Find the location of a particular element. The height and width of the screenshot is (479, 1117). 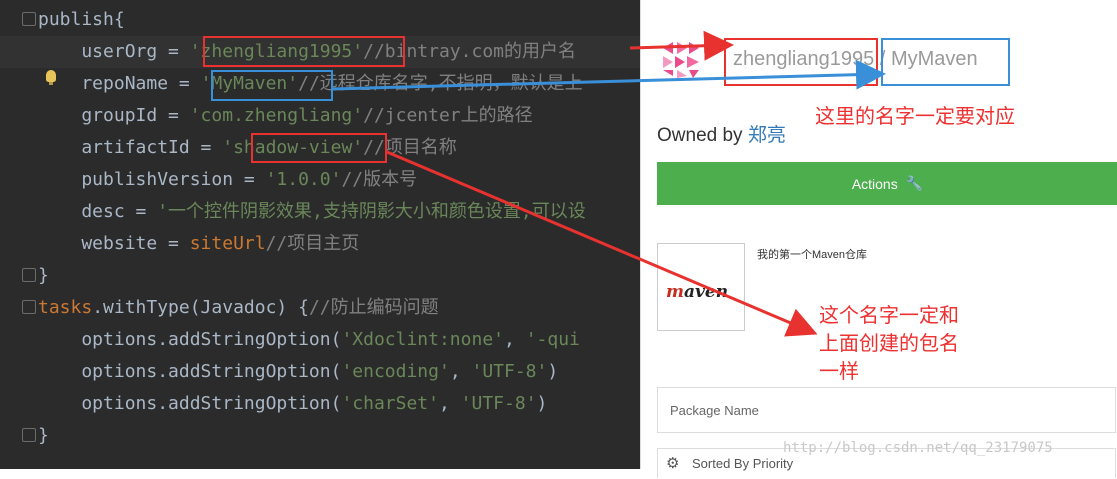

note-names-must-match: 这里的名字一定要对应 is located at coordinates (915, 117).